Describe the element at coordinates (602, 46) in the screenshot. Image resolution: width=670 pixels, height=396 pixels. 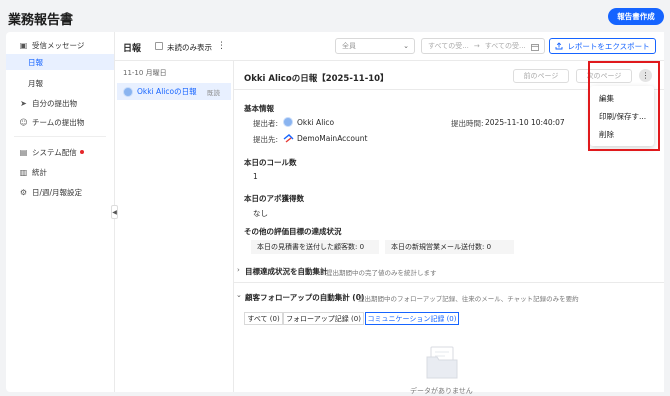
I see `export-report-button: レポートをエクスポート` at that location.